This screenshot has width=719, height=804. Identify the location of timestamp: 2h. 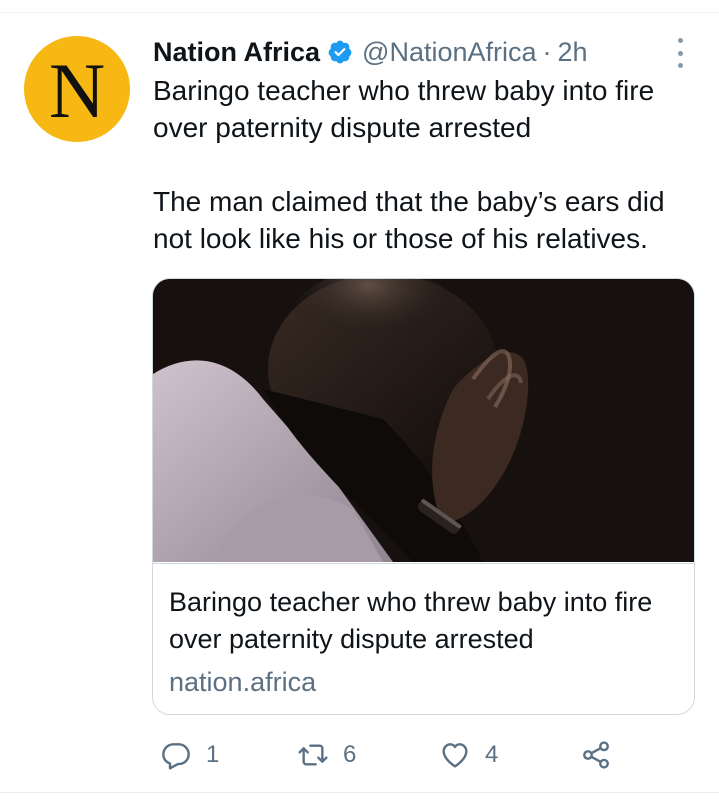
(573, 52).